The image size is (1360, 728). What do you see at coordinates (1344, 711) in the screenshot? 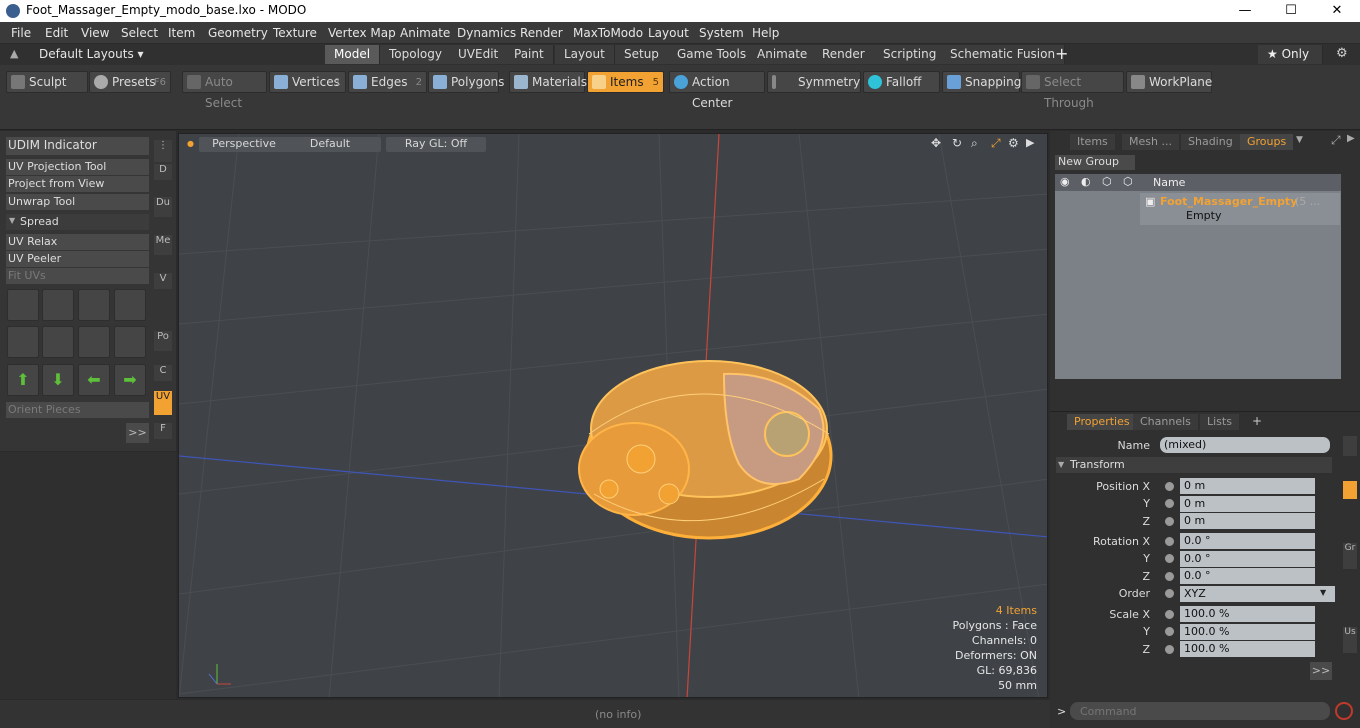
I see `record-icon` at bounding box center [1344, 711].